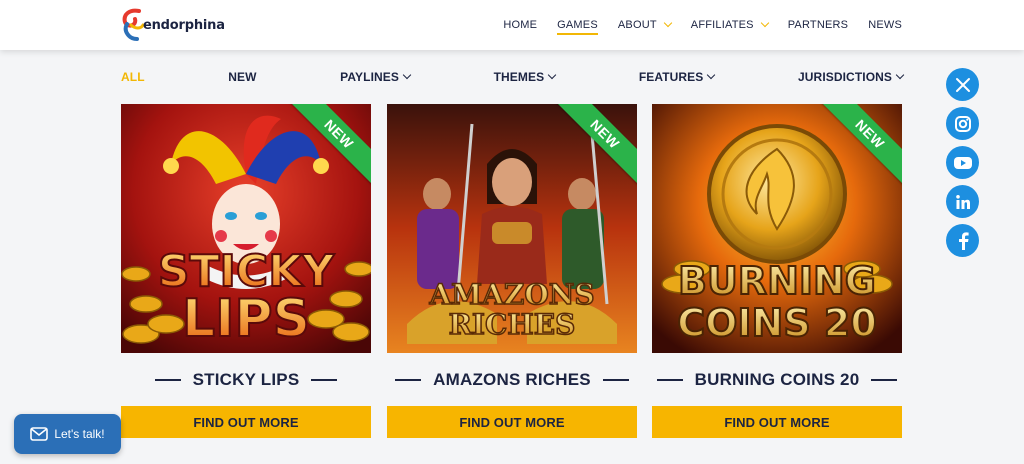 This screenshot has height=464, width=1024. I want to click on game-title: BURNING COINS 20, so click(777, 379).